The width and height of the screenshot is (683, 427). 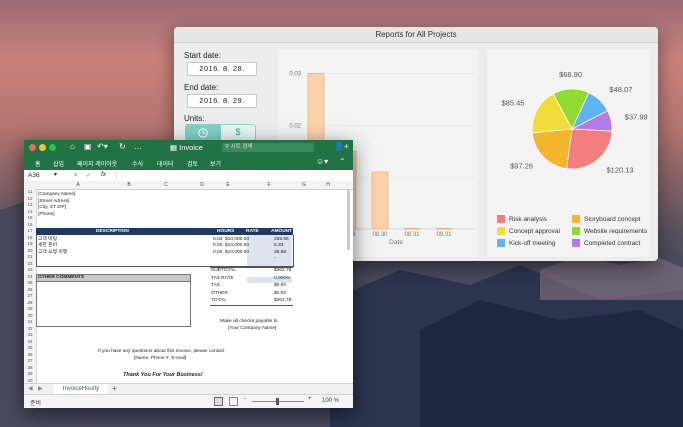 What do you see at coordinates (215, 163) in the screenshot?
I see `tab-view: 보기` at bounding box center [215, 163].